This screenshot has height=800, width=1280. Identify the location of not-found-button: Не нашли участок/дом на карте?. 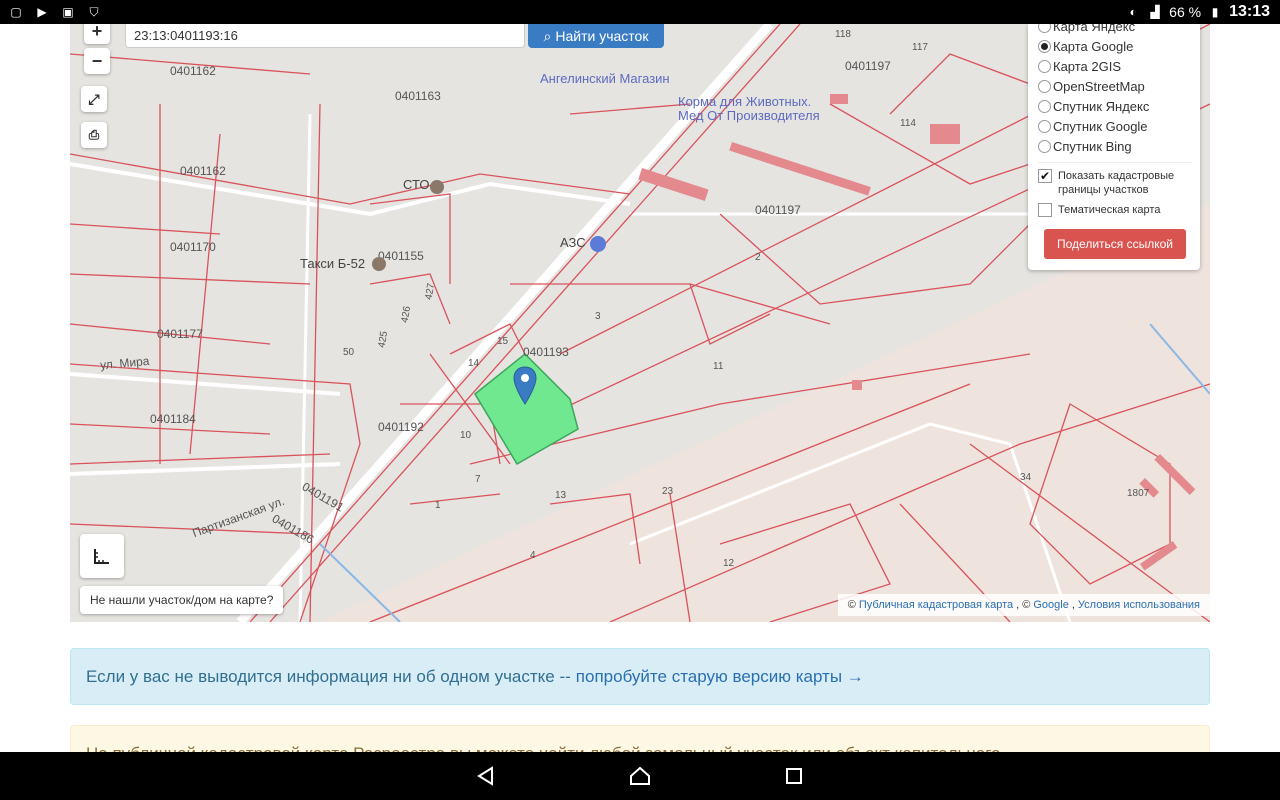
(182, 600).